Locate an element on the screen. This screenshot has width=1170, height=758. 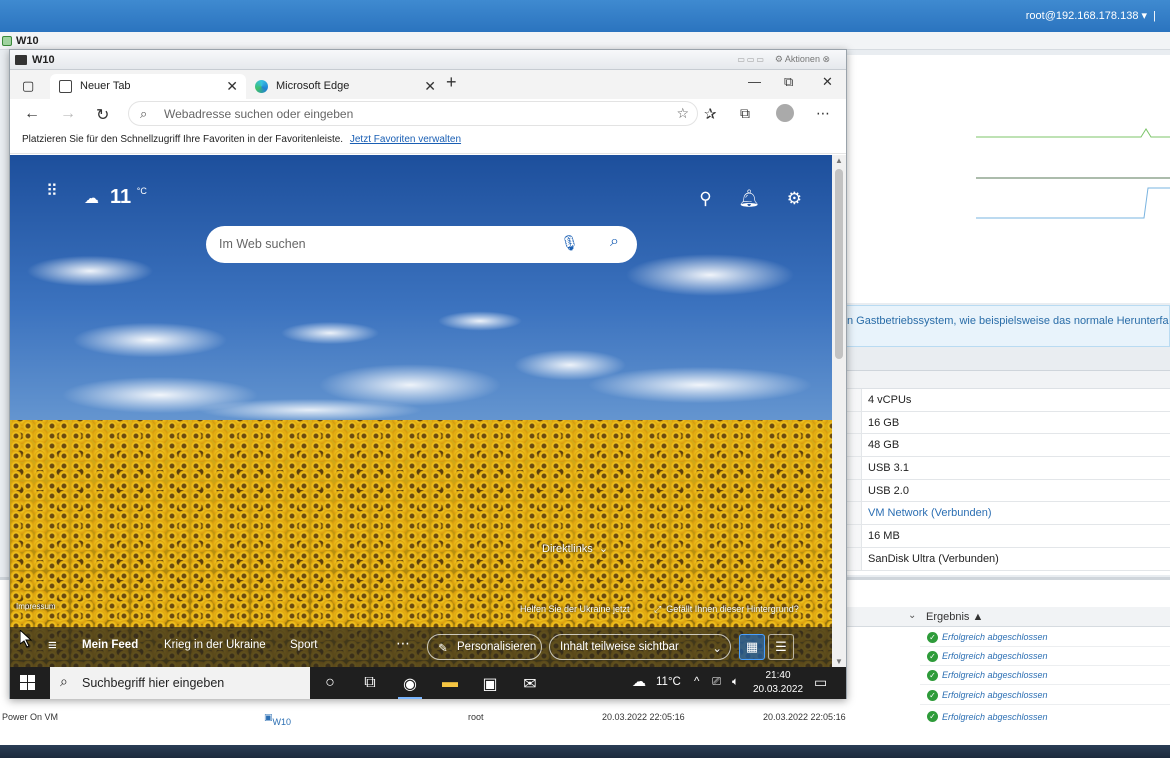
close-window-icon: ✕ is located at coordinates (827, 82).